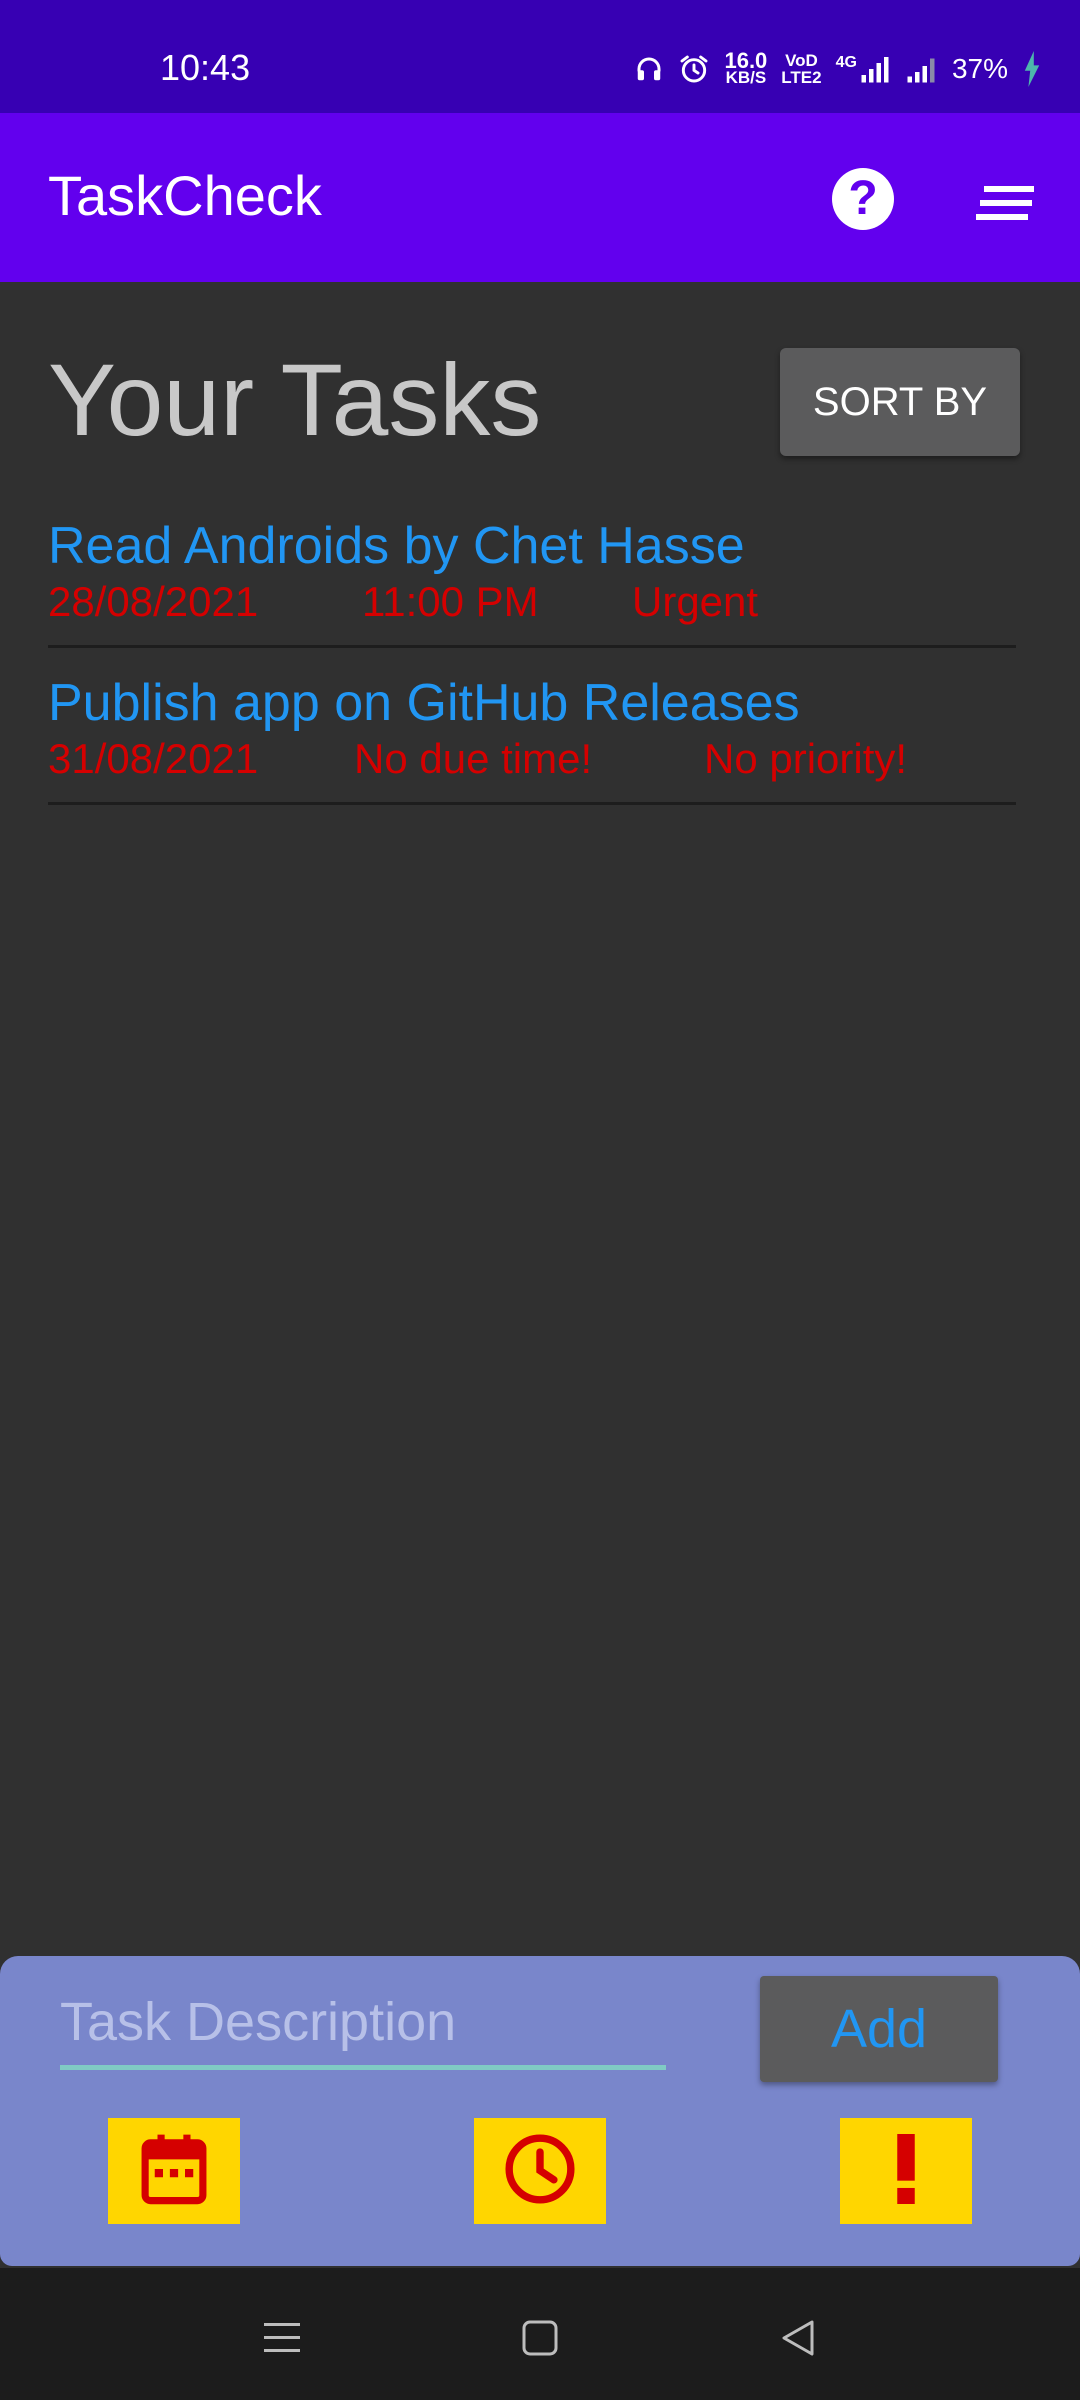  What do you see at coordinates (649, 69) in the screenshot?
I see `headphones-icon` at bounding box center [649, 69].